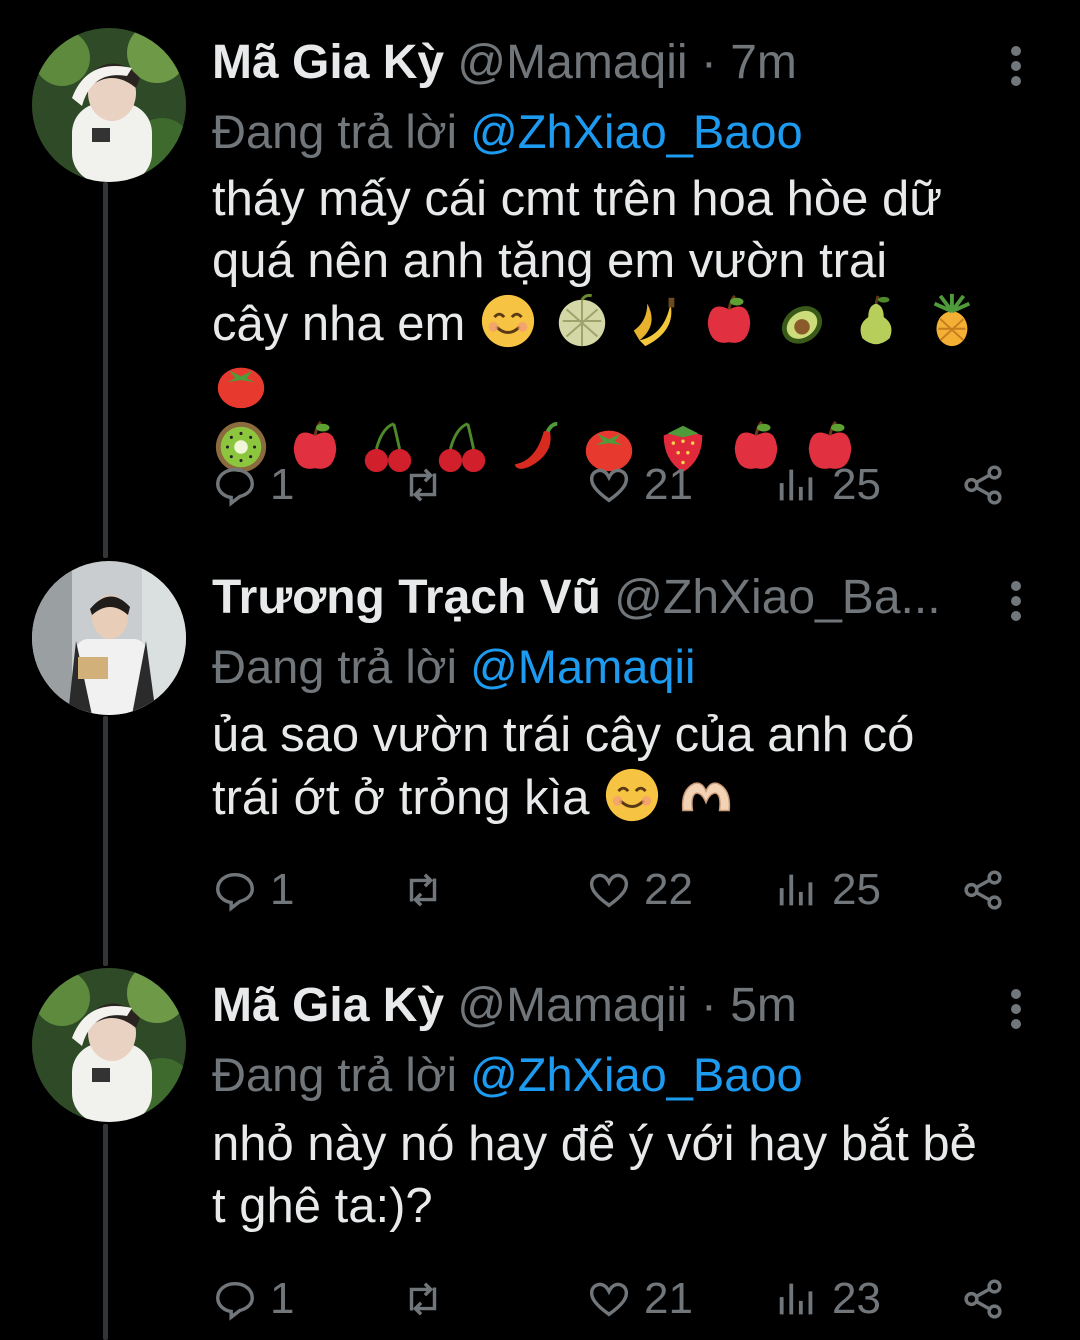 The width and height of the screenshot is (1080, 1340). What do you see at coordinates (401, 798) in the screenshot?
I see `text-line-2: trái ớt ở trỏng kìa` at bounding box center [401, 798].